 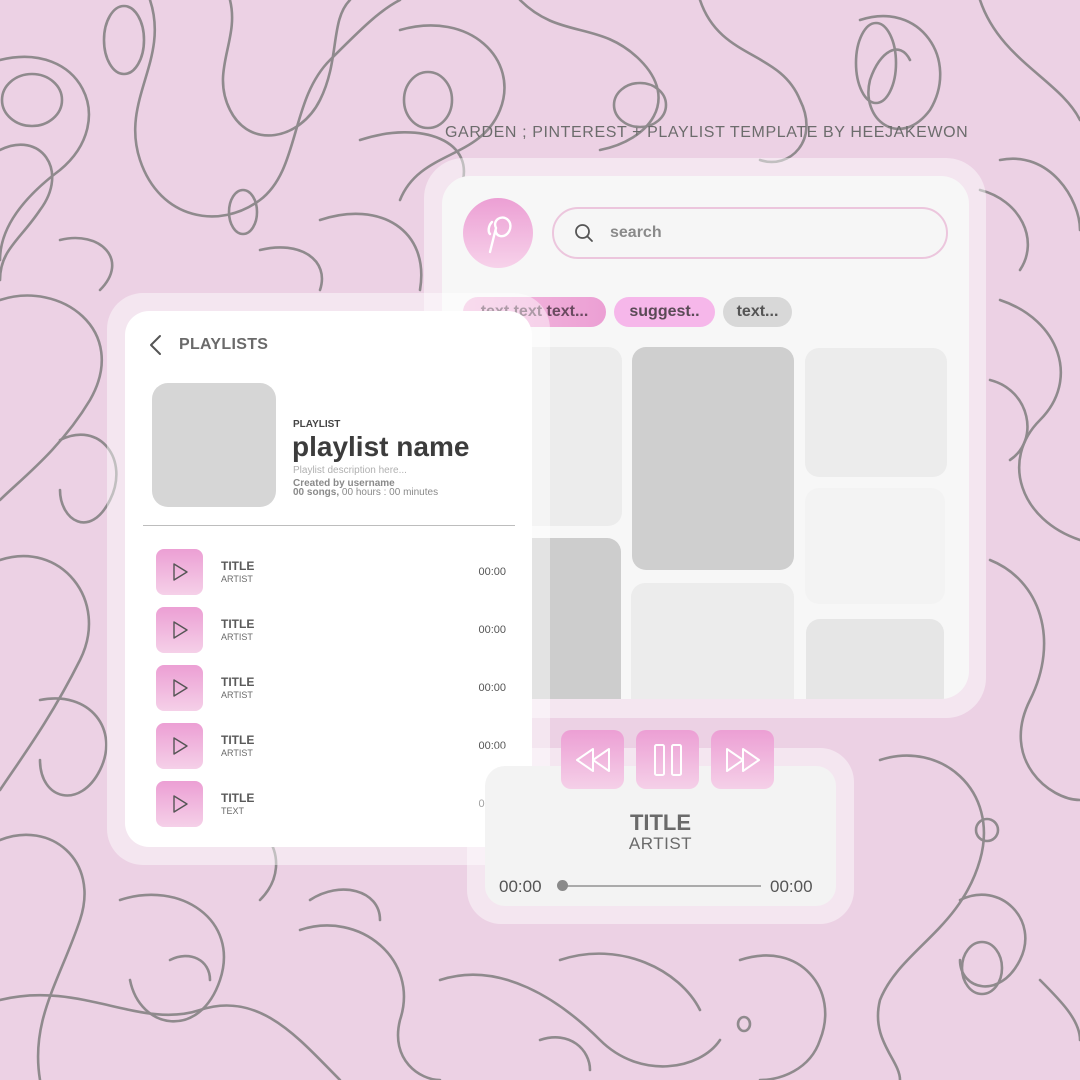 I want to click on suggestion-chip: suggest.., so click(x=664, y=312).